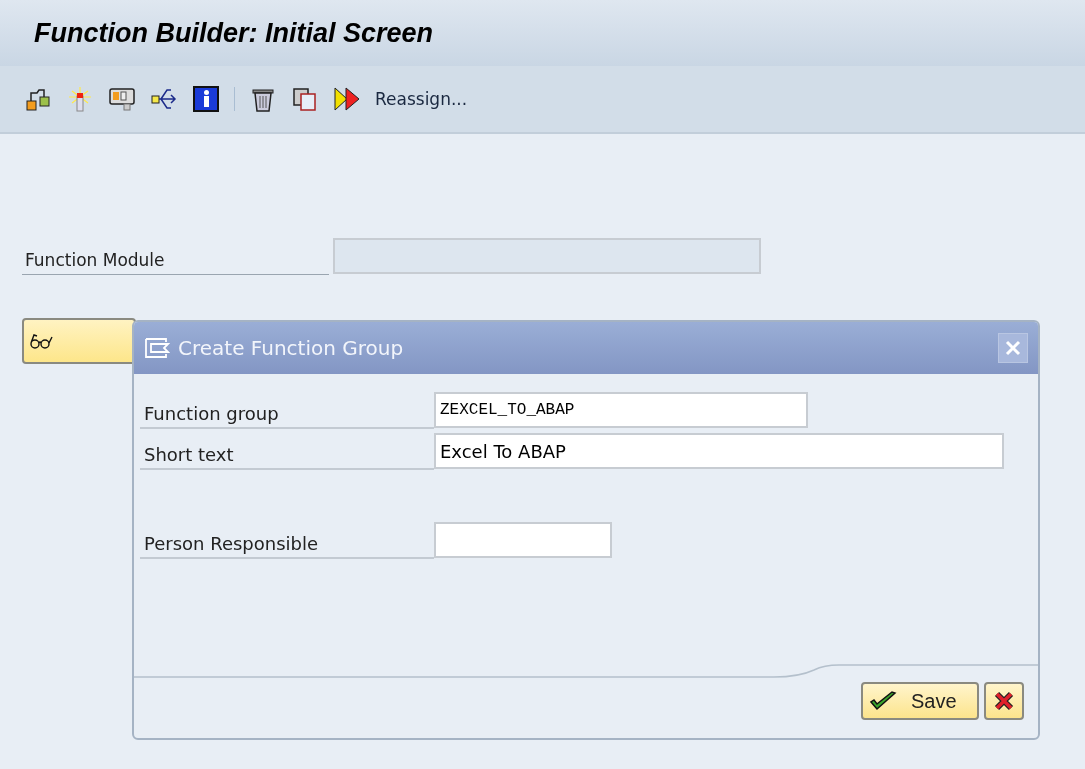 This screenshot has width=1085, height=769. I want to click on field-label: Function group, so click(287, 416).